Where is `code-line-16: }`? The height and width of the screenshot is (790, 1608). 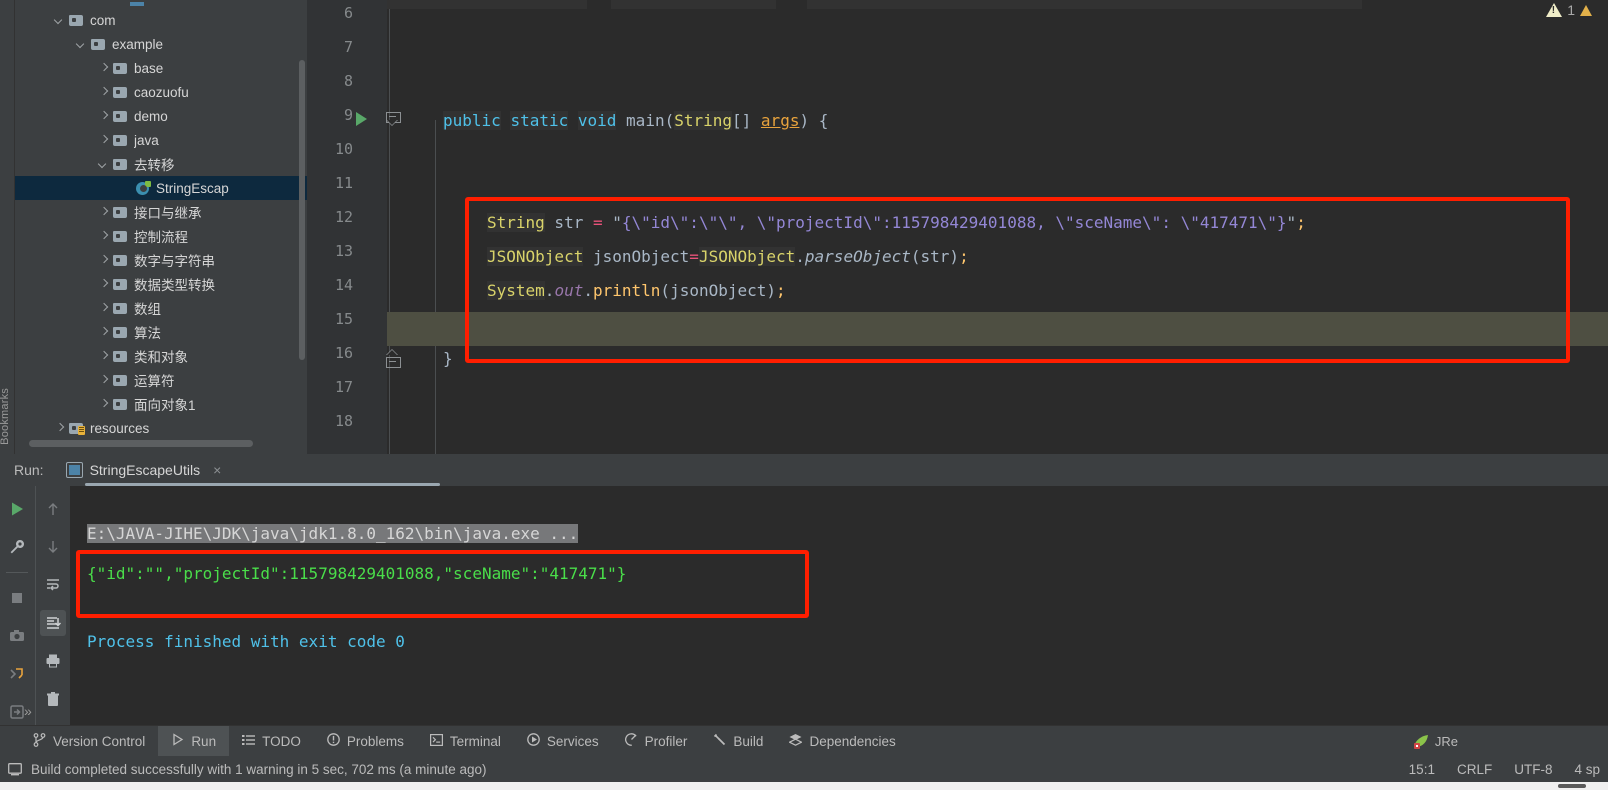
code-line-16: } is located at coordinates (448, 359).